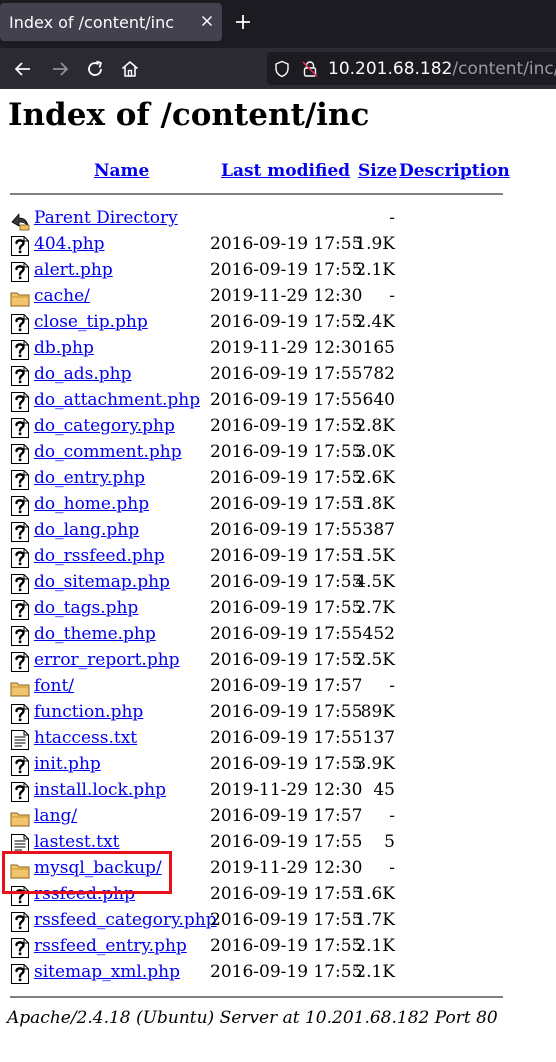  What do you see at coordinates (504, 69) in the screenshot?
I see `url-path: /content/inc/` at bounding box center [504, 69].